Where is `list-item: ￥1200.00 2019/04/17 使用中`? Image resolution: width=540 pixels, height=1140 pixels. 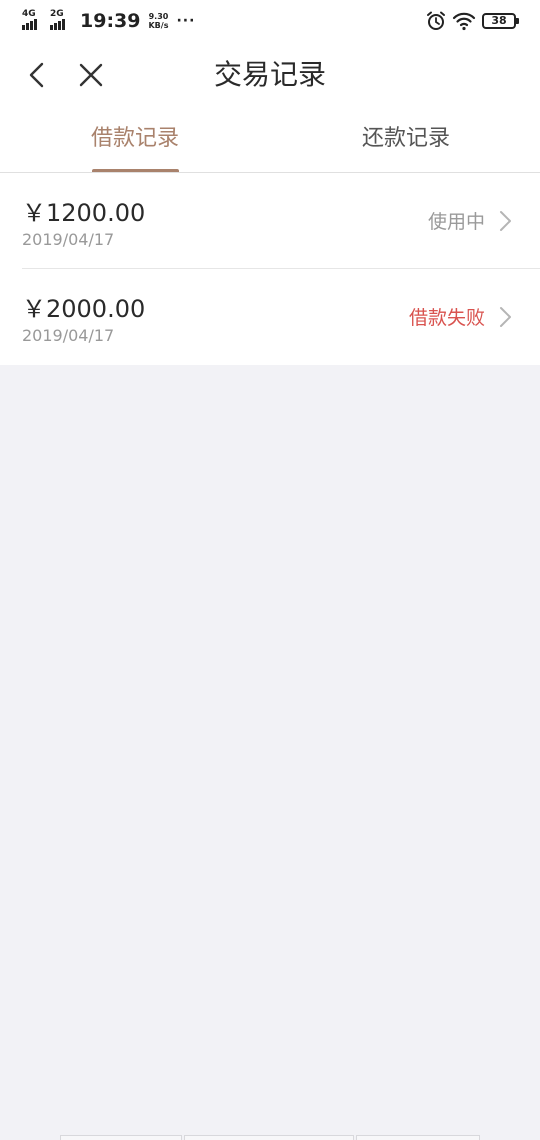 list-item: ￥1200.00 2019/04/17 使用中 is located at coordinates (270, 221).